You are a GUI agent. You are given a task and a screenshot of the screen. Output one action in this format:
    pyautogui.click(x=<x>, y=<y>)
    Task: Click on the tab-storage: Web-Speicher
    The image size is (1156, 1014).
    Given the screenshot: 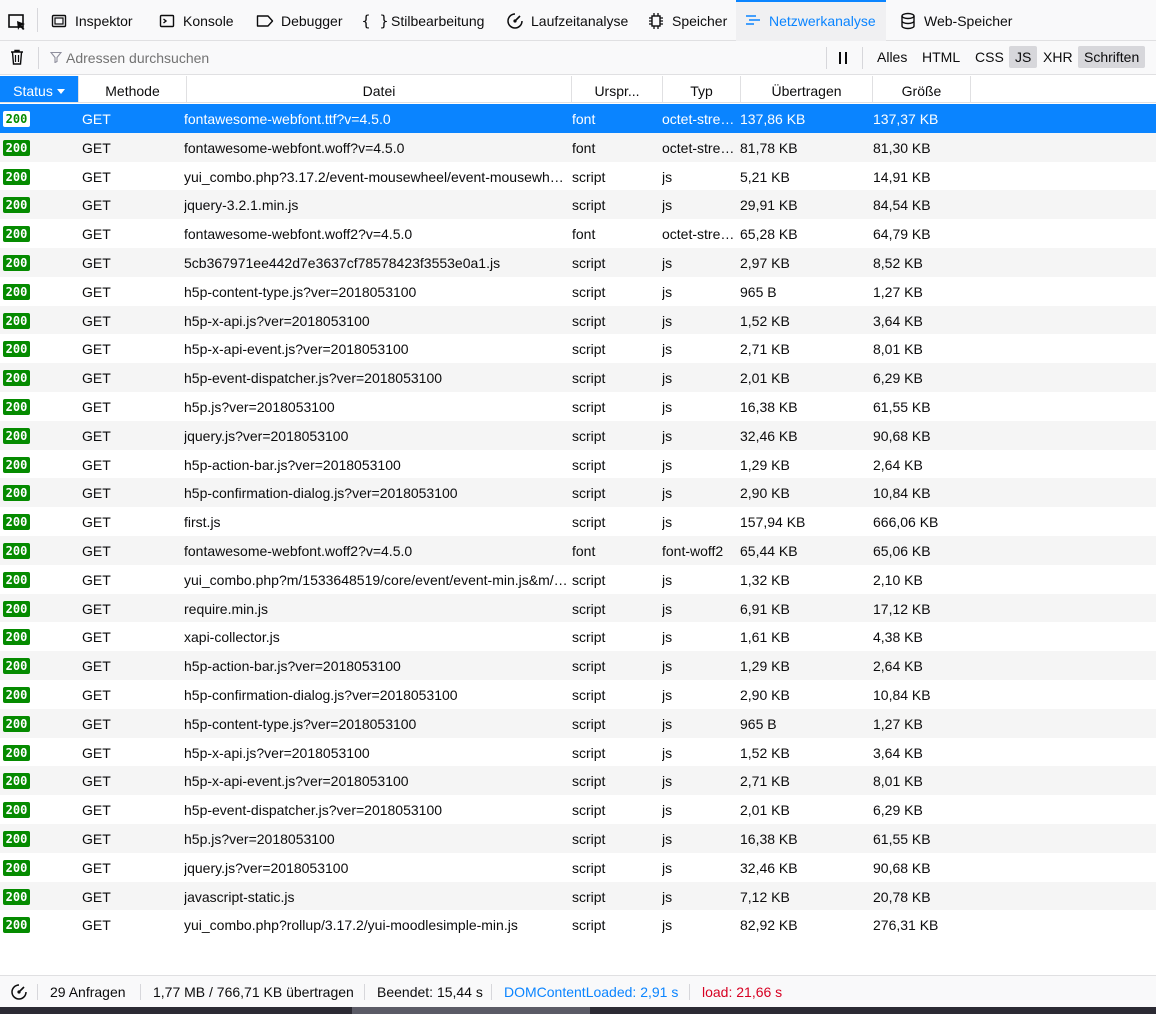 What is the action you would take?
    pyautogui.click(x=957, y=20)
    